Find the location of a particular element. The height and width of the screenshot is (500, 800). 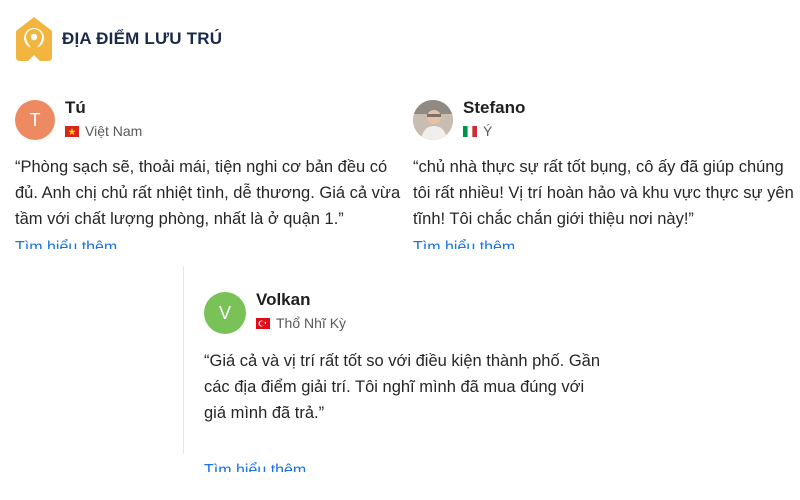

page-header: ĐỊA ĐIỂM LƯU TRÚ is located at coordinates (118, 39).